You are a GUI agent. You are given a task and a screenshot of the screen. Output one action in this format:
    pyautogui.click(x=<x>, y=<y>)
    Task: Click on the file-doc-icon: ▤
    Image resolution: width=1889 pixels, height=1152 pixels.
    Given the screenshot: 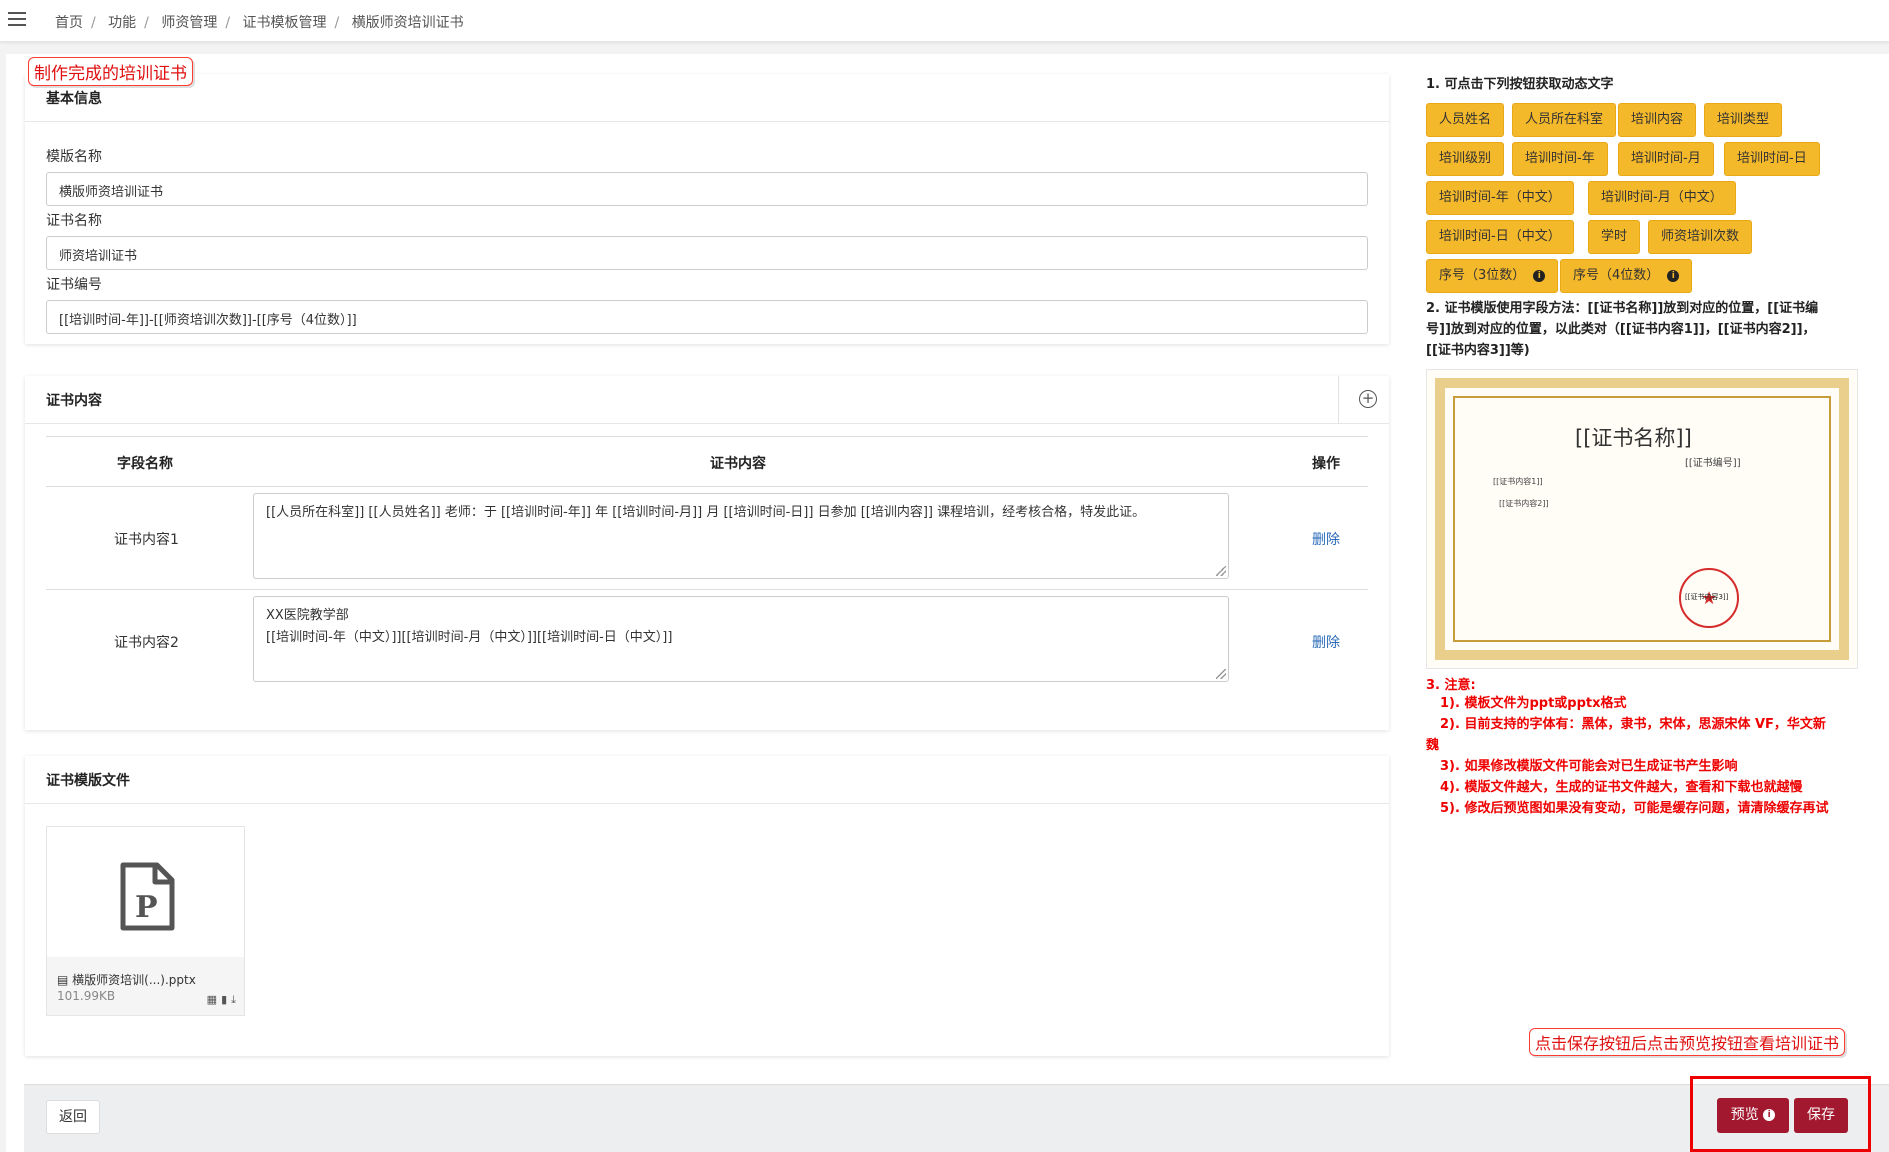 What is the action you would take?
    pyautogui.click(x=65, y=980)
    